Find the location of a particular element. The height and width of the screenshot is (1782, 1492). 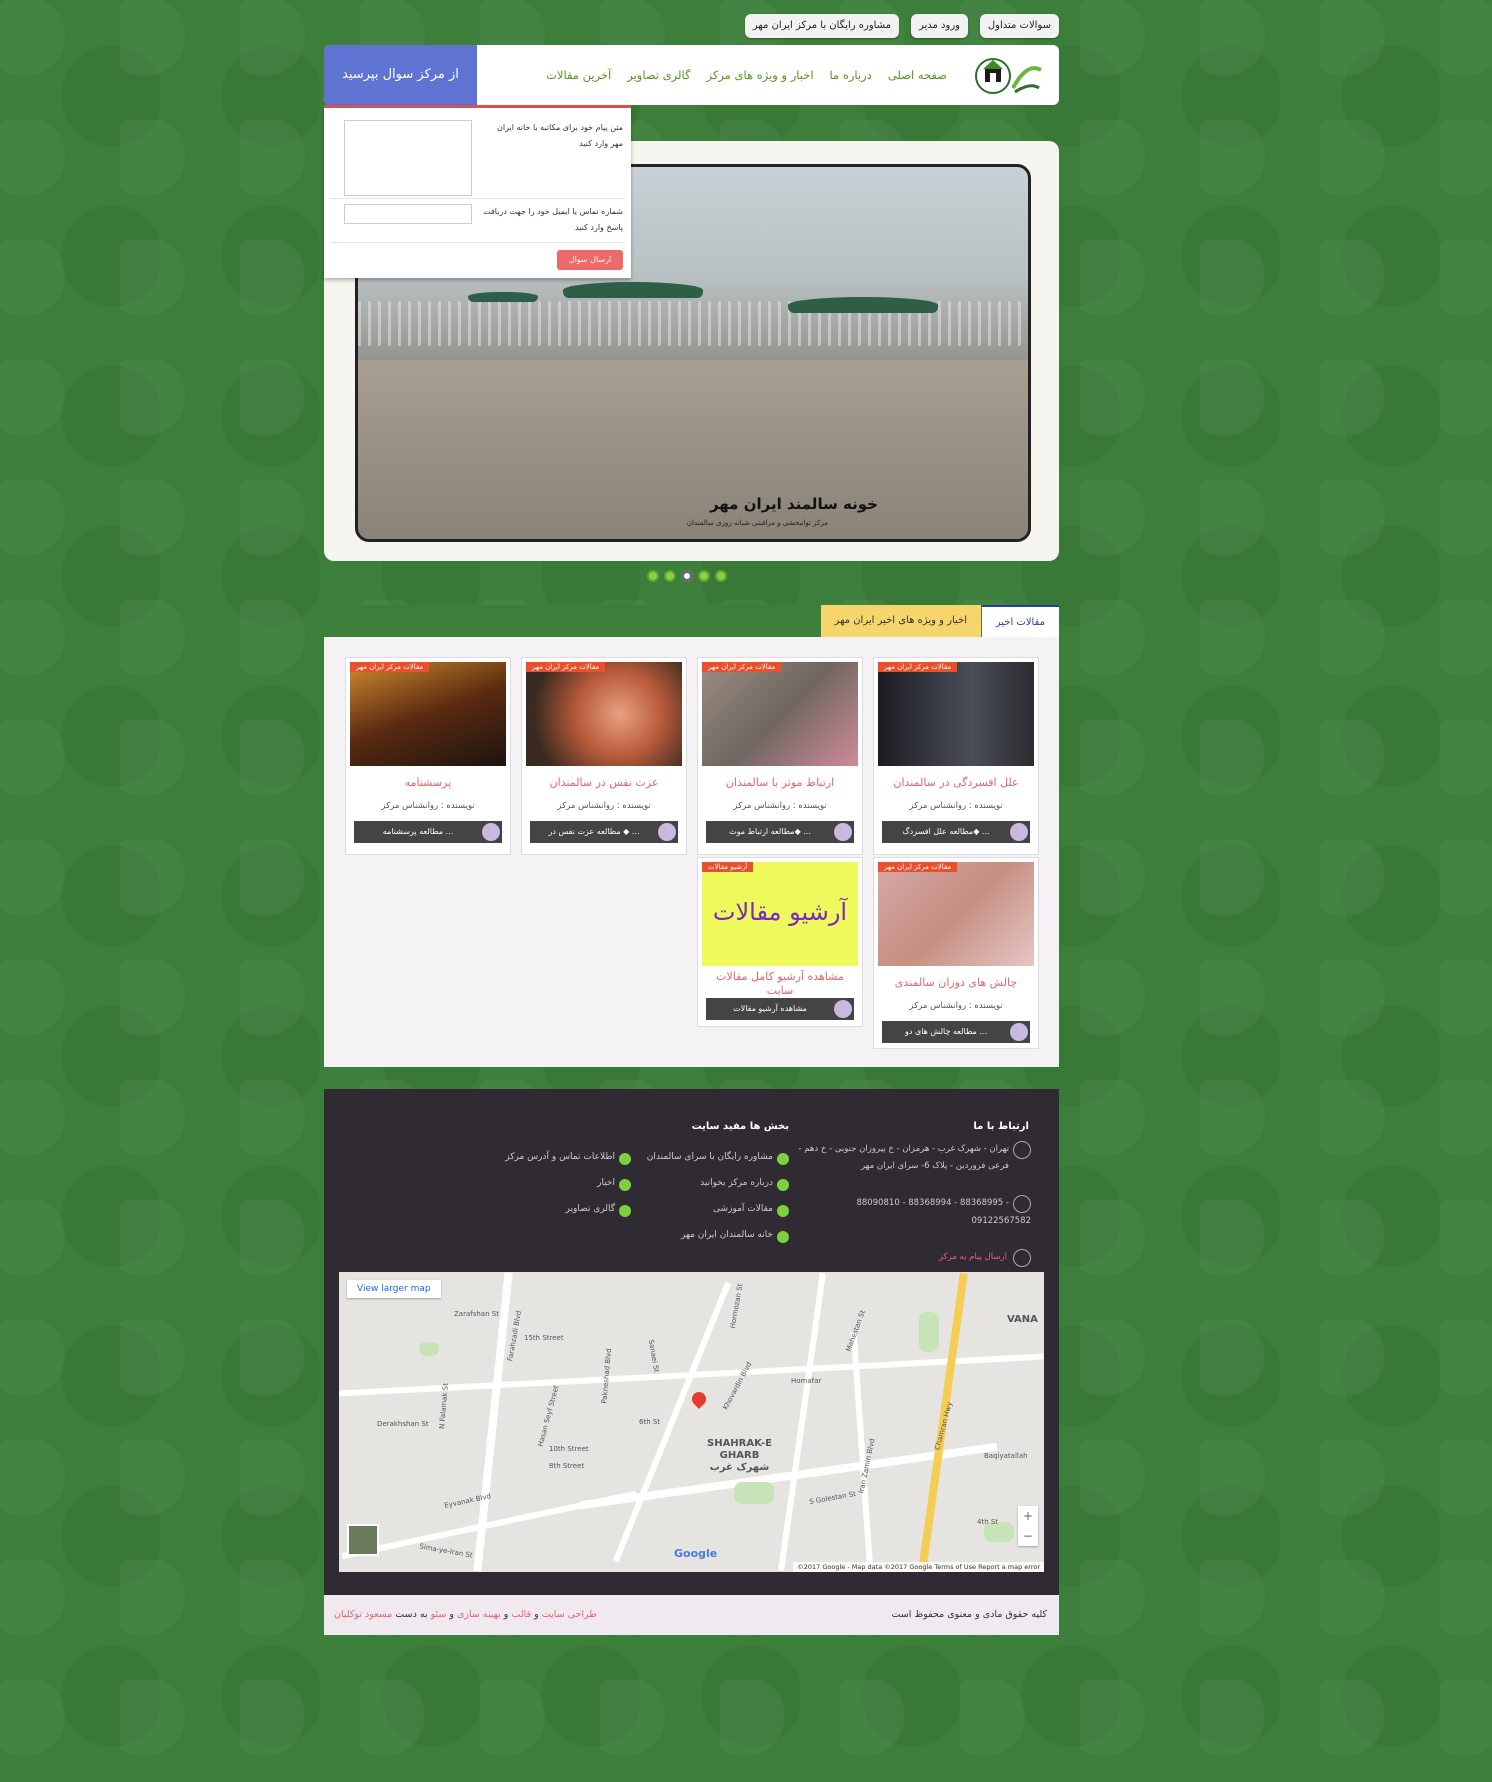

map-label: Derakhshan St is located at coordinates (403, 1424).